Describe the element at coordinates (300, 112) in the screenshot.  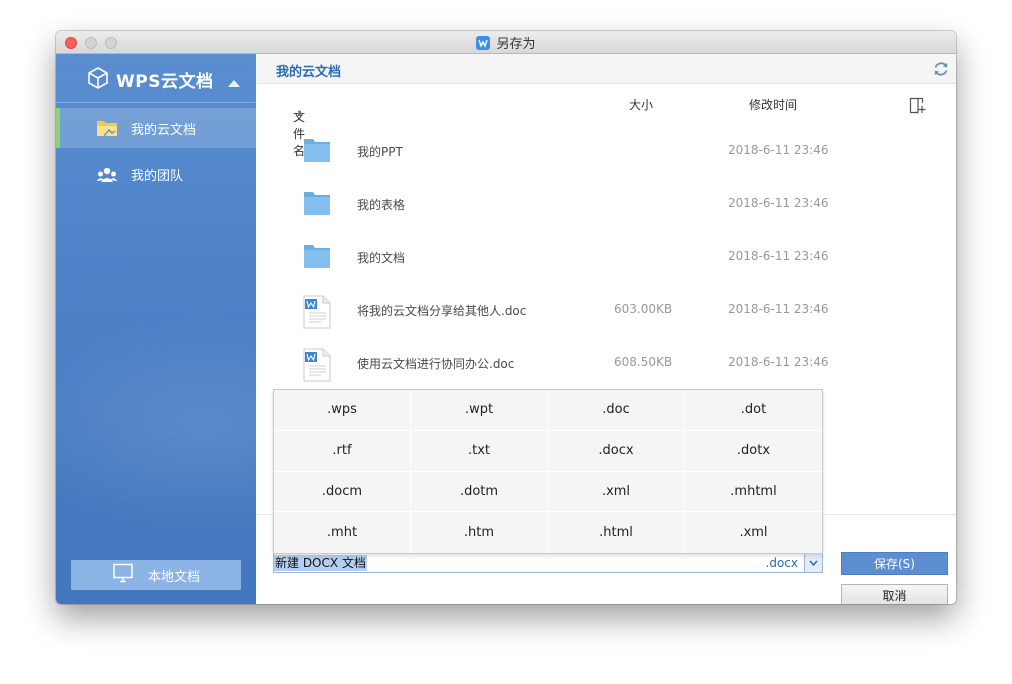
I see `sort-ascending-icon: ▲` at that location.